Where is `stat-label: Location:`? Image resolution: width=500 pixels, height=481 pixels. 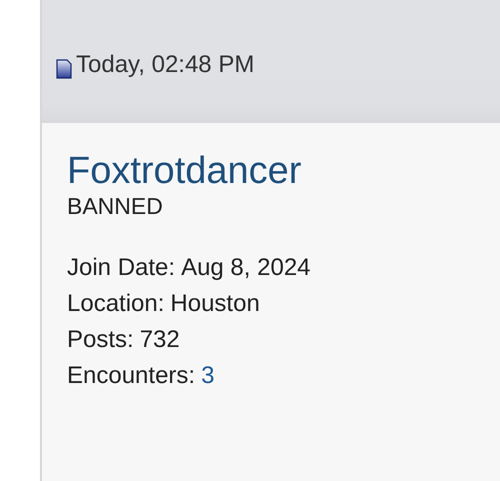
stat-label: Location: is located at coordinates (115, 303).